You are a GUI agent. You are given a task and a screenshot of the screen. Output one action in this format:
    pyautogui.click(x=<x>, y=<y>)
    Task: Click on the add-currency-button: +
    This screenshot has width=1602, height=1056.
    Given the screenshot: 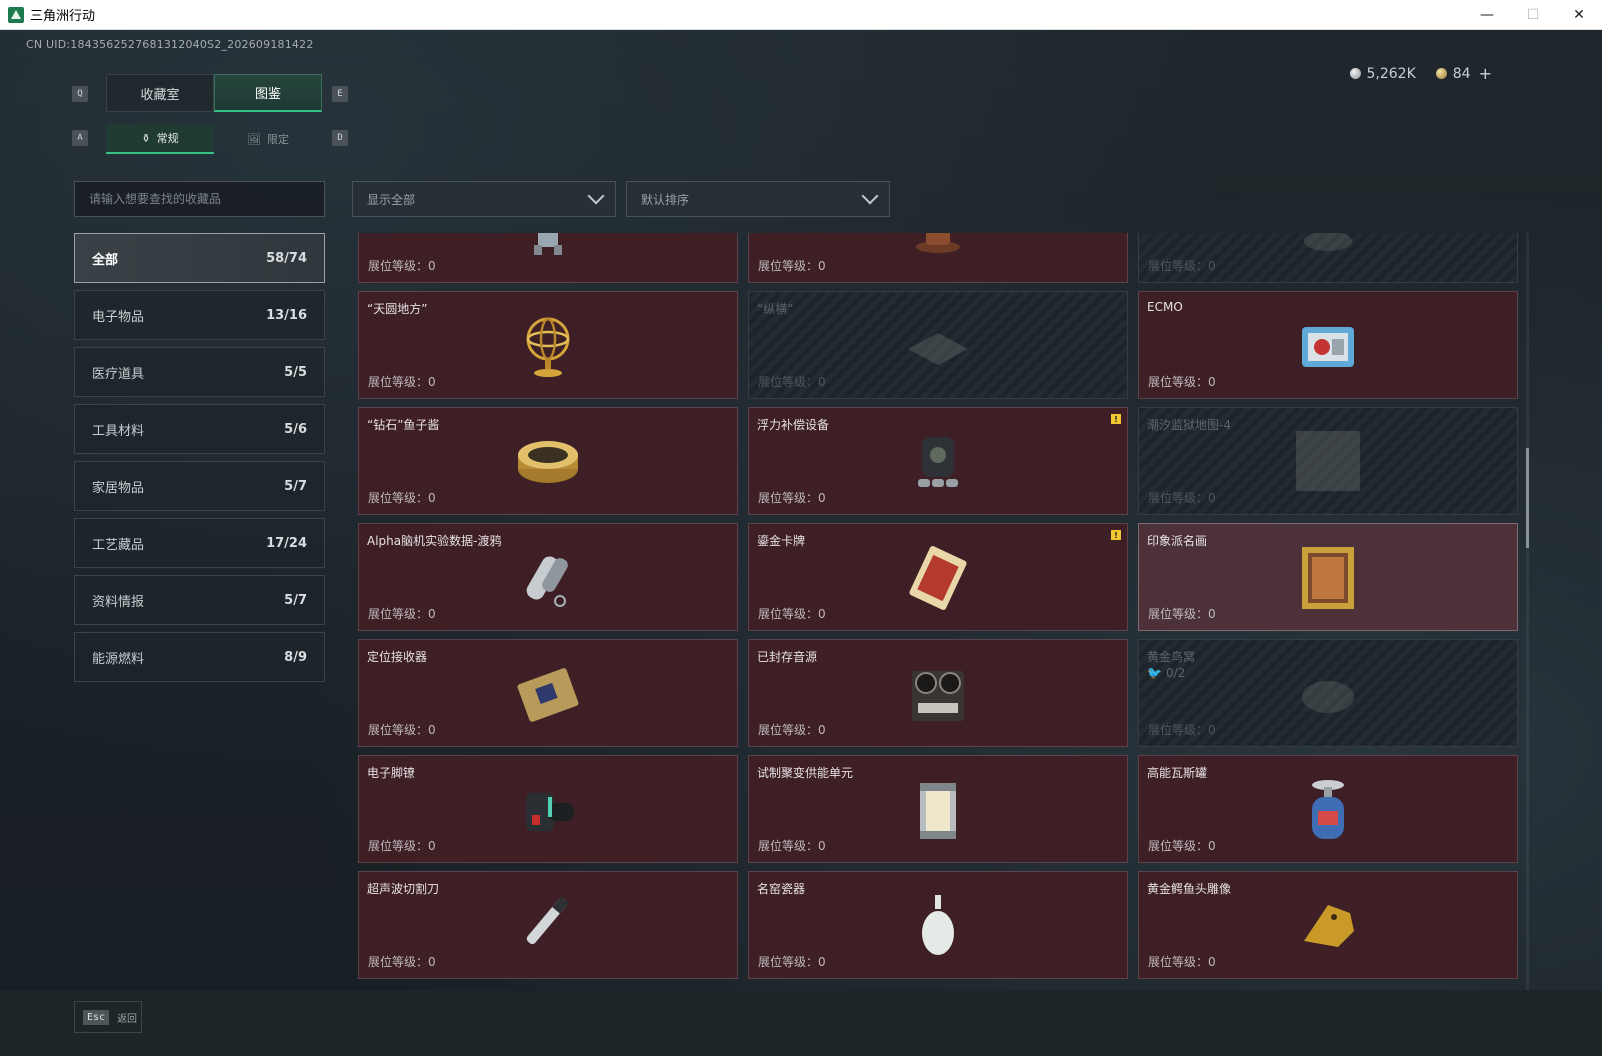 What is the action you would take?
    pyautogui.click(x=1485, y=73)
    